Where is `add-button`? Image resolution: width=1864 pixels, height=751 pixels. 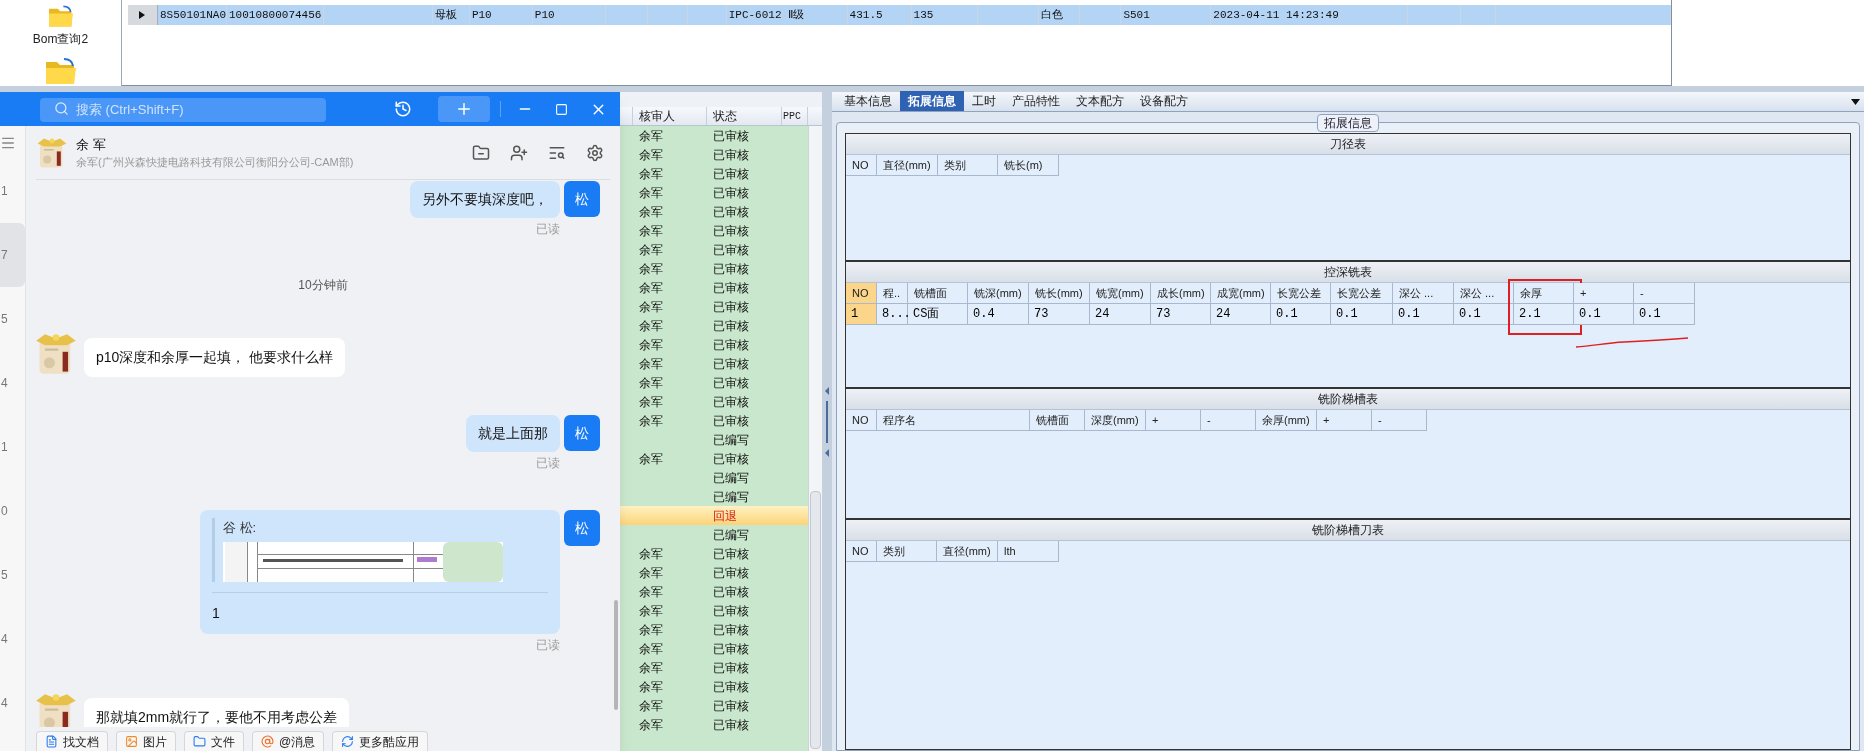
add-button is located at coordinates (464, 109).